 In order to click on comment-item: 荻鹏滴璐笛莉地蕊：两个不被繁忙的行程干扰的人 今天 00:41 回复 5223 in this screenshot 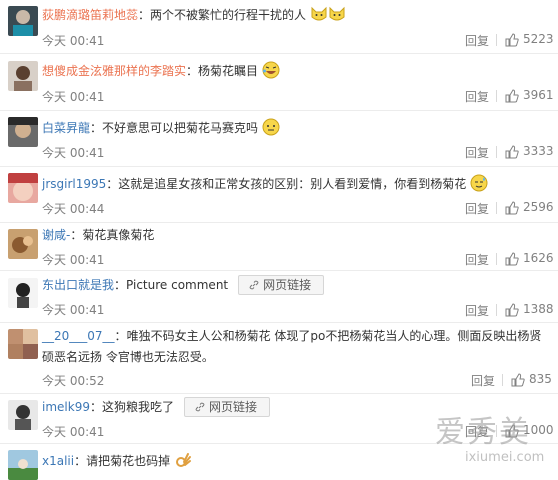, I will do `click(279, 27)`.